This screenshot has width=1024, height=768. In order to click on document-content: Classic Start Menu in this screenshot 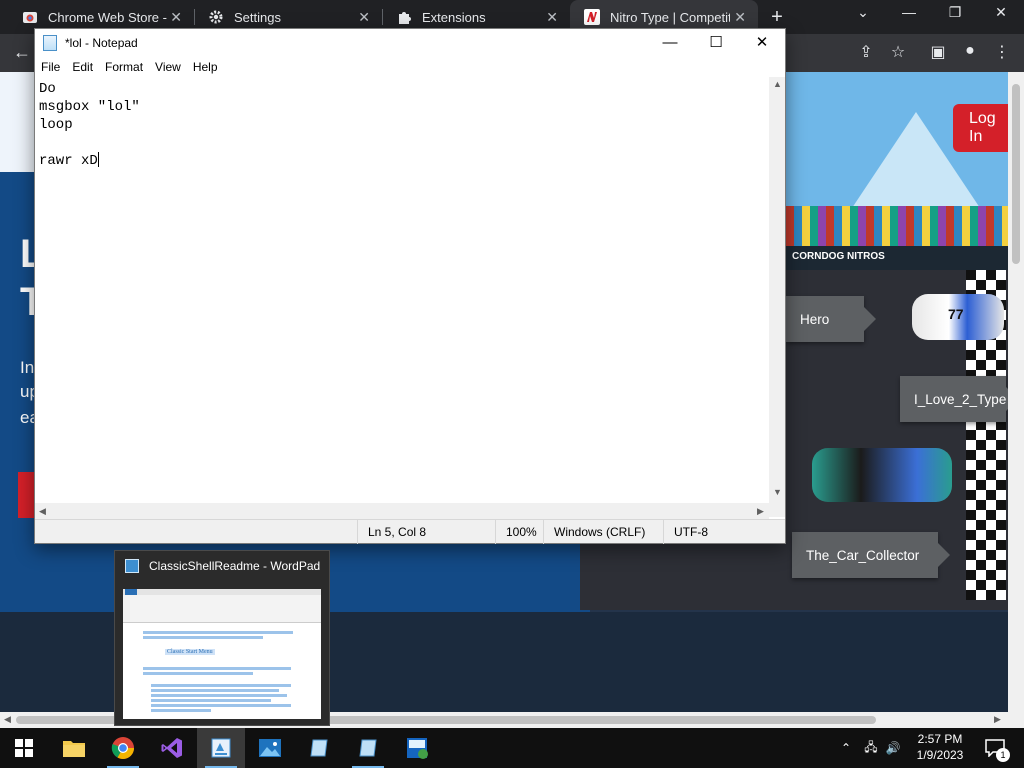, I will do `click(222, 674)`.